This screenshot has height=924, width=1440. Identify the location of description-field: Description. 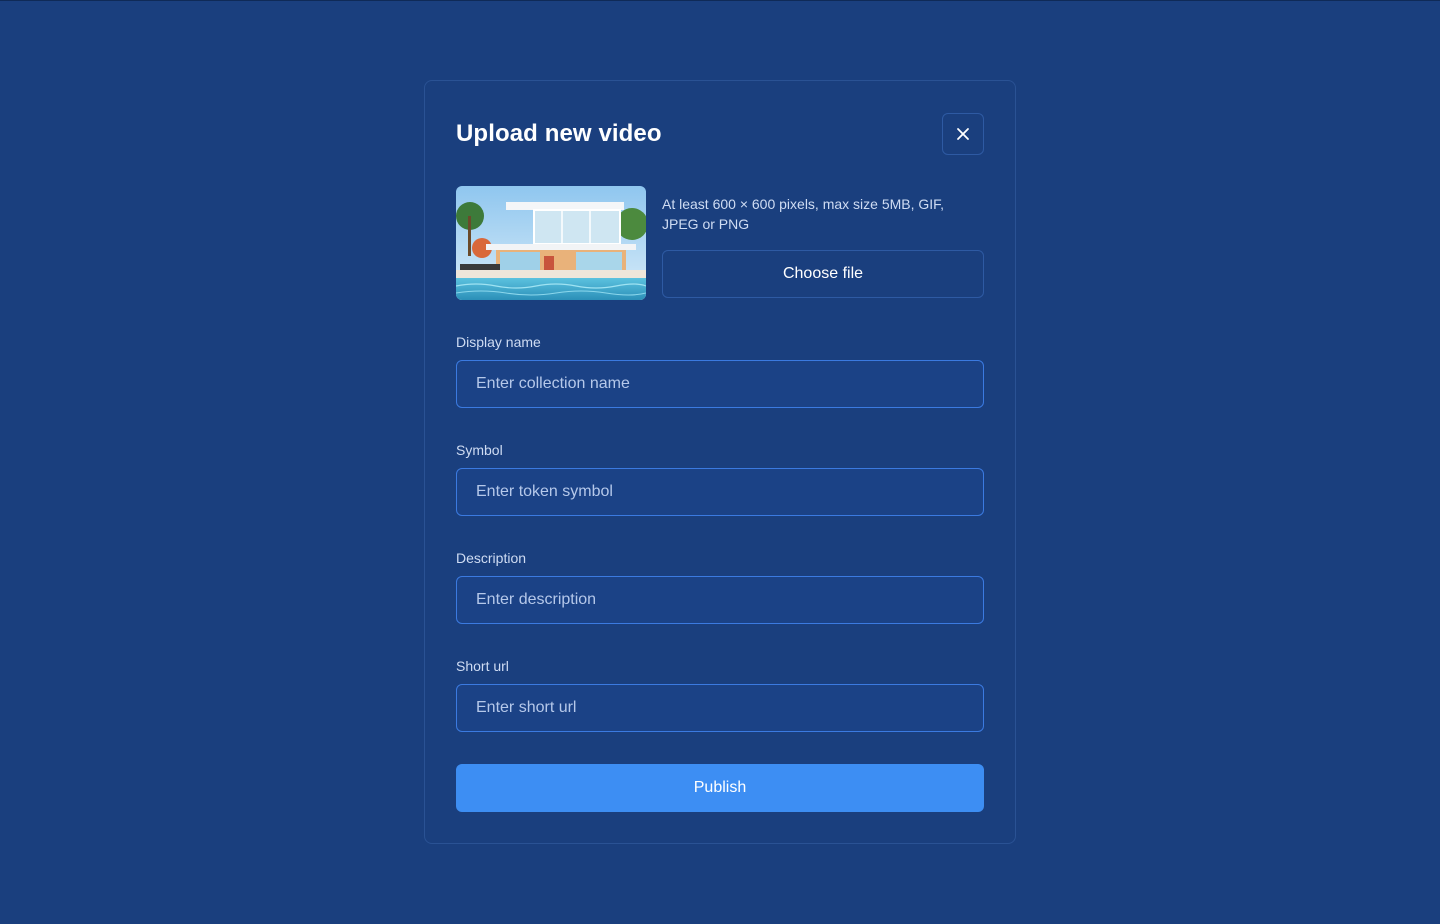
(720, 586).